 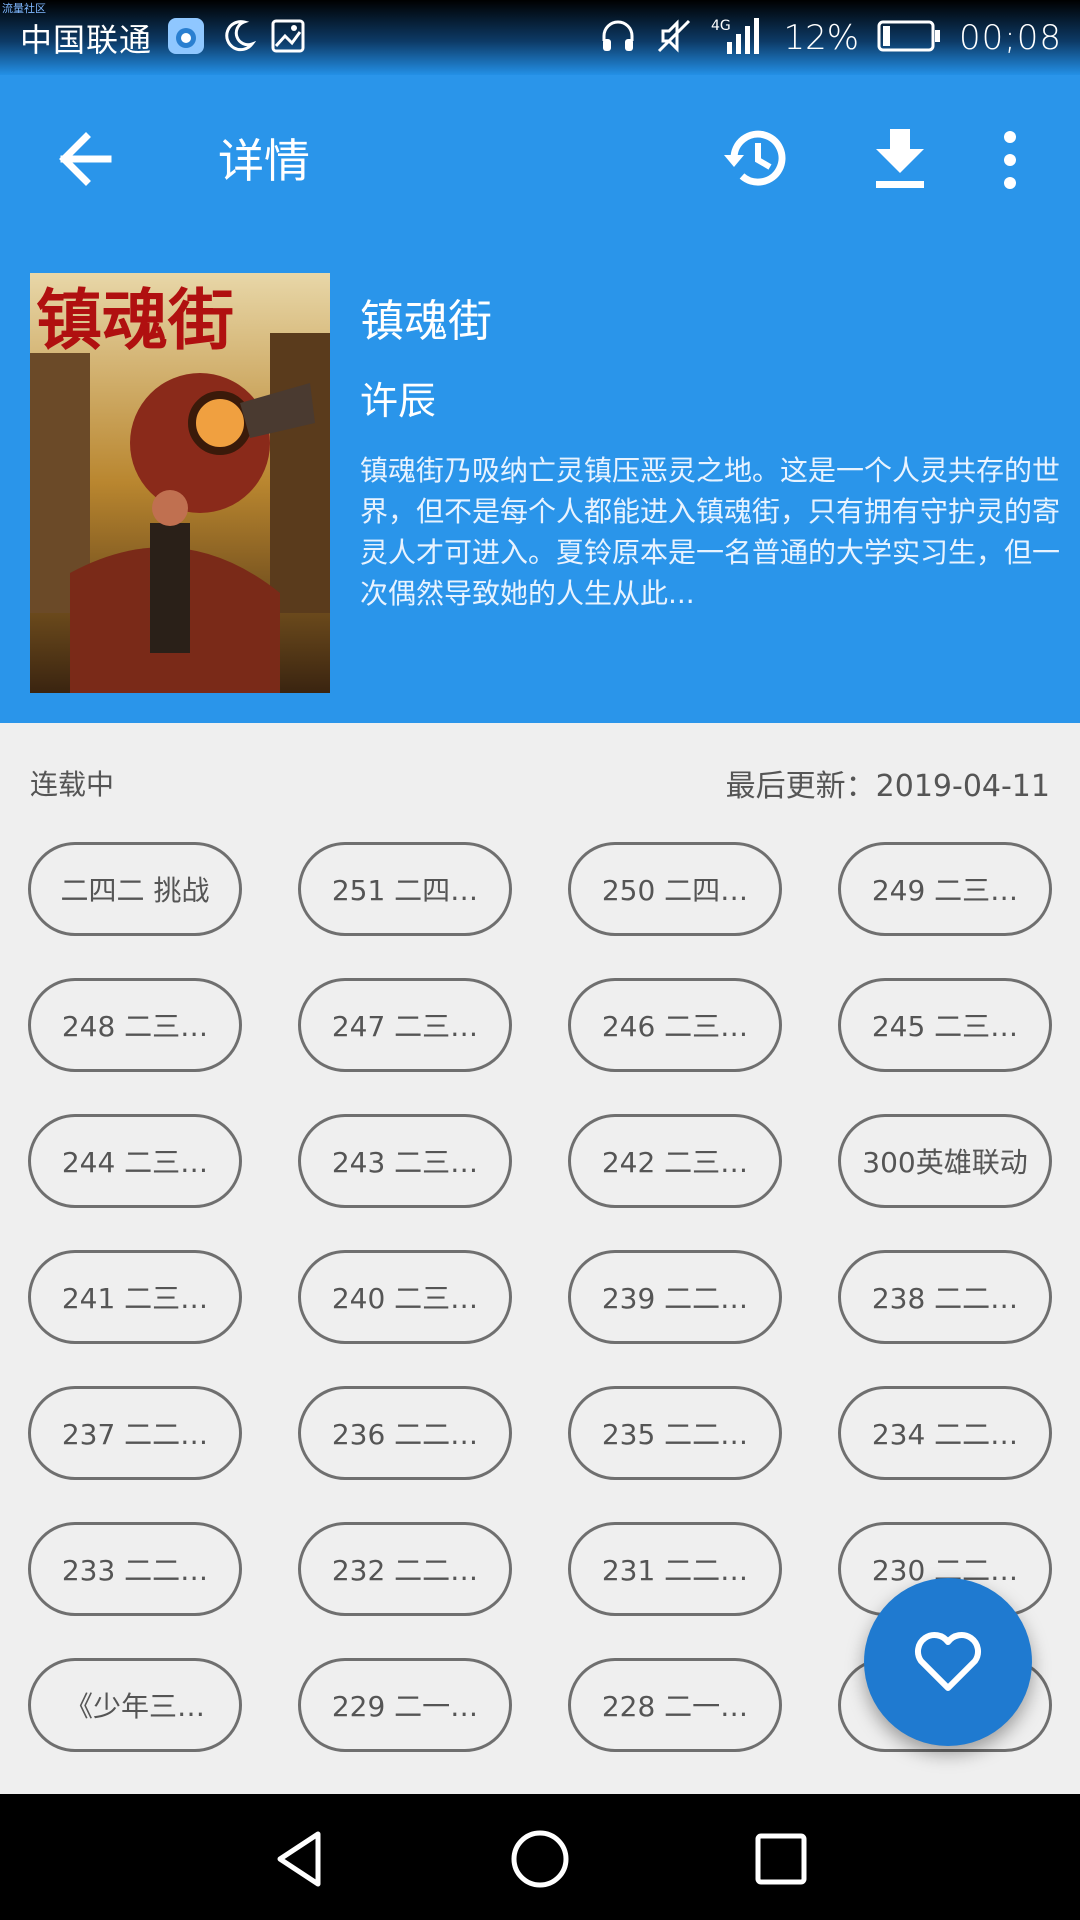 What do you see at coordinates (945, 1161) in the screenshot?
I see `chapter-chip: 300英雄联动` at bounding box center [945, 1161].